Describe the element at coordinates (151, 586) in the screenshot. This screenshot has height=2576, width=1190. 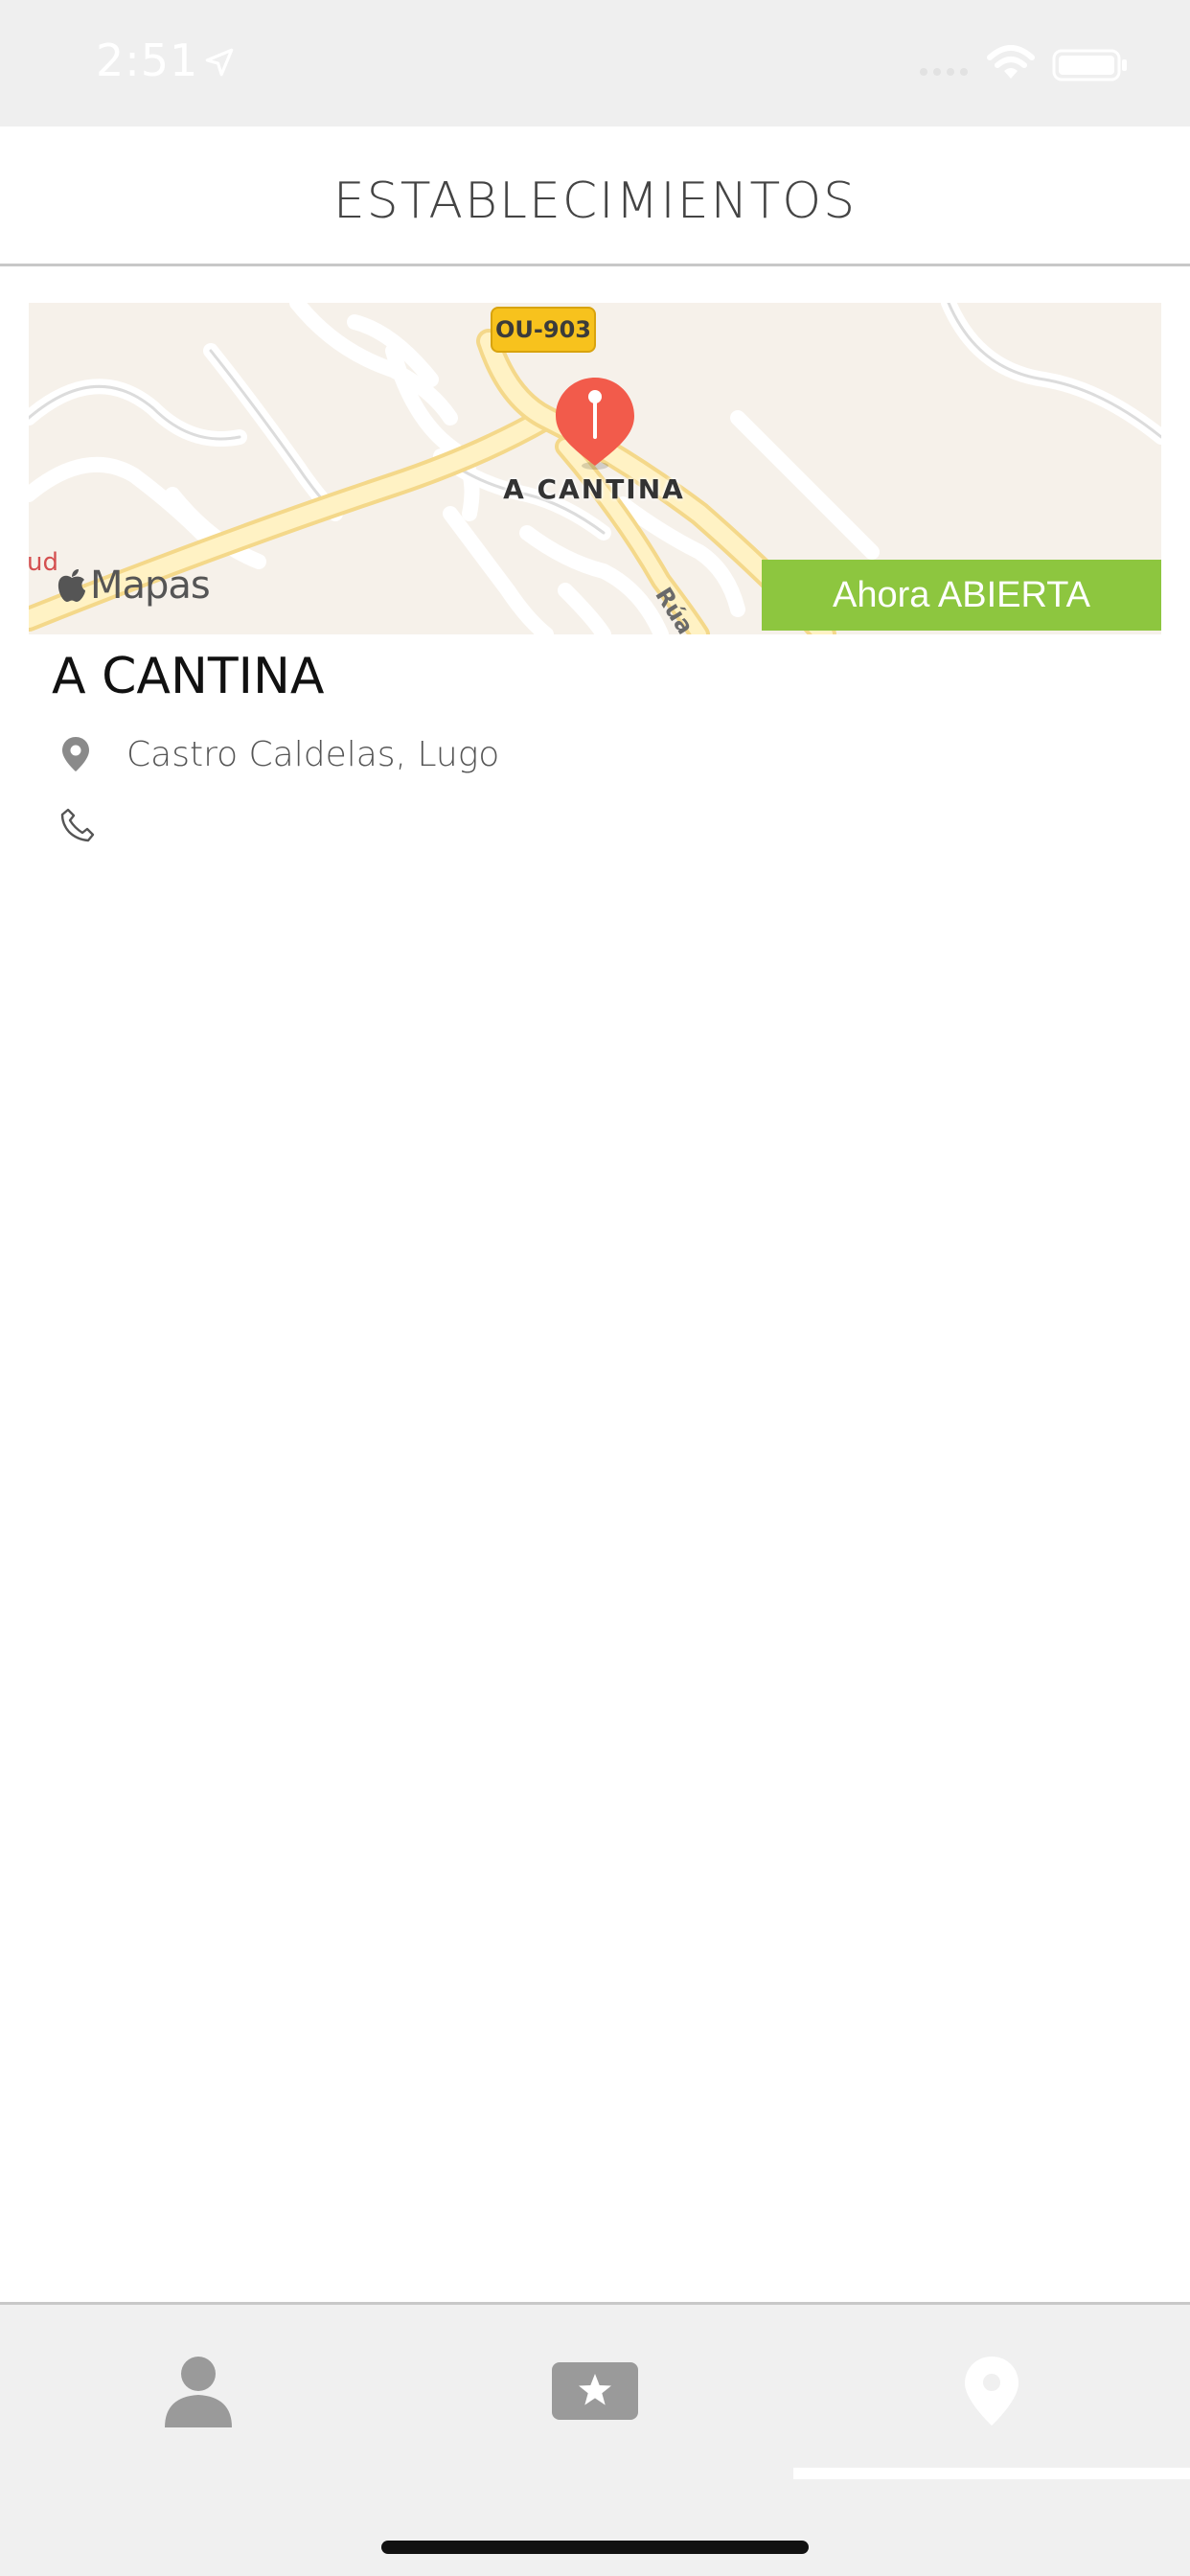
I see `maps-logo-text: Mapas` at that location.